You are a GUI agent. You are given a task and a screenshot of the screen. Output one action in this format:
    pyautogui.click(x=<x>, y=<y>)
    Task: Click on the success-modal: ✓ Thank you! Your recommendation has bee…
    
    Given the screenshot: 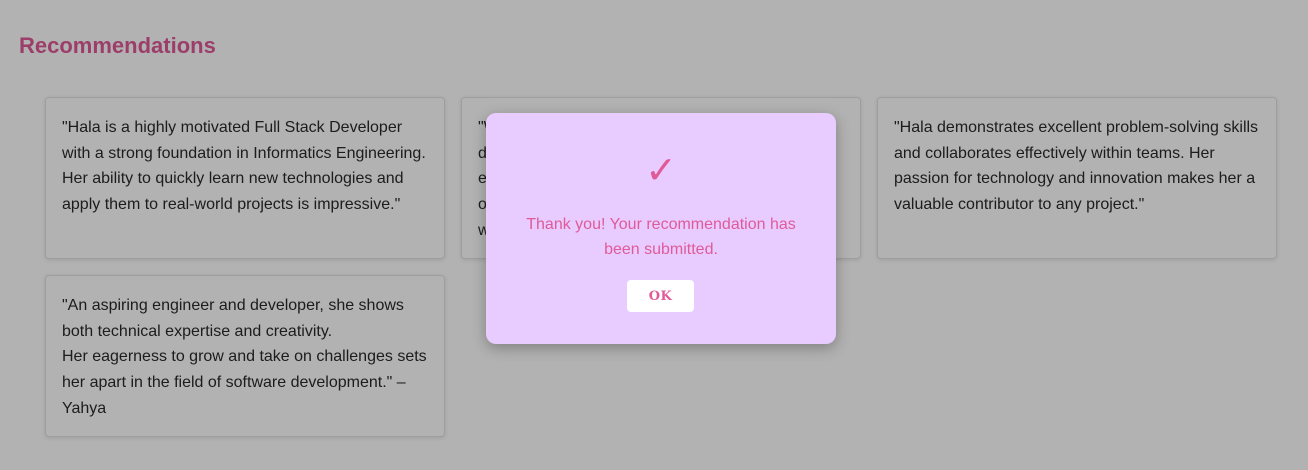 What is the action you would take?
    pyautogui.click(x=661, y=228)
    